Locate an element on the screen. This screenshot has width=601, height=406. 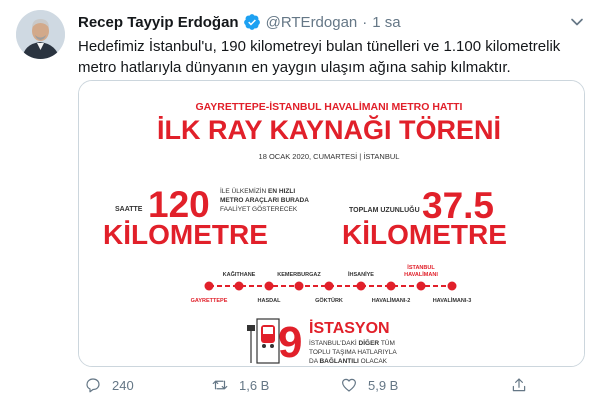
infographic-title: İLK RAY KAYNAĞI TÖRENİ is located at coordinates (329, 129).